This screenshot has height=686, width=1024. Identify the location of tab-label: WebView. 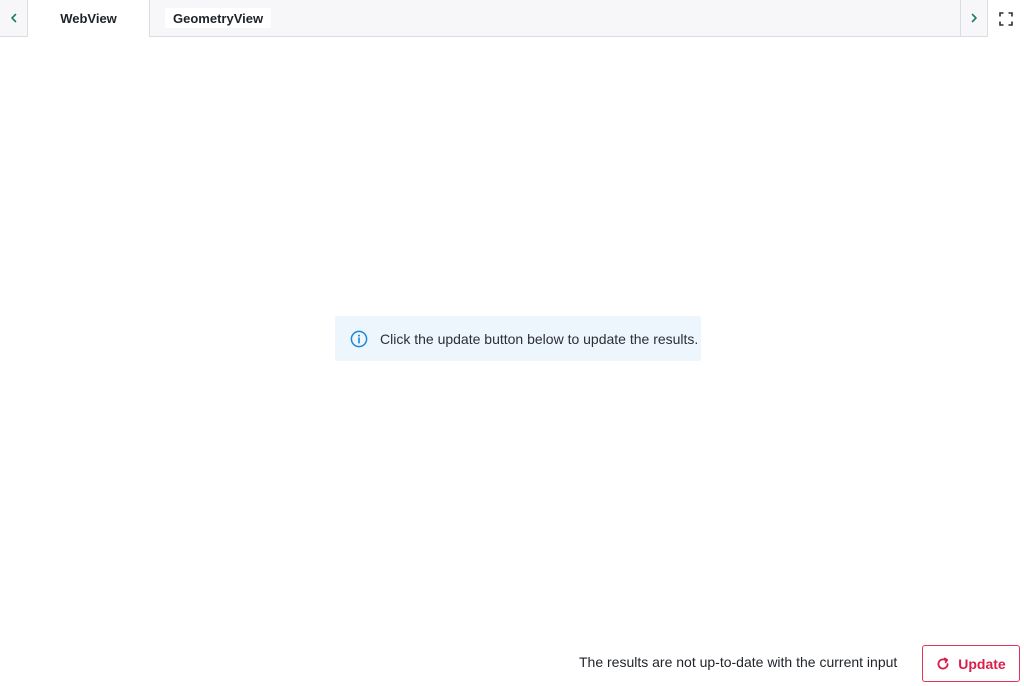
(88, 18).